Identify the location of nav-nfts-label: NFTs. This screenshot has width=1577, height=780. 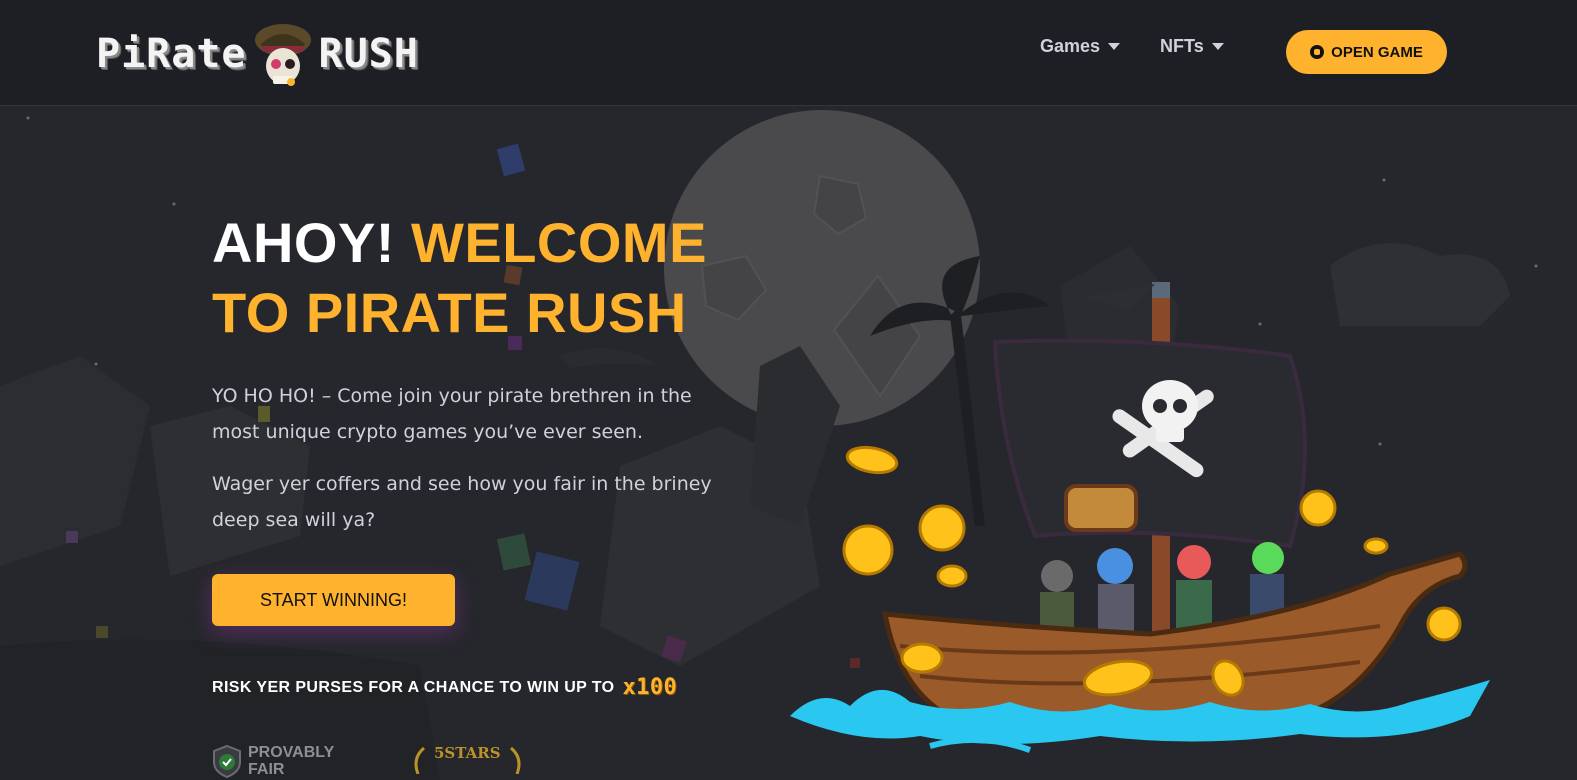
(1182, 46).